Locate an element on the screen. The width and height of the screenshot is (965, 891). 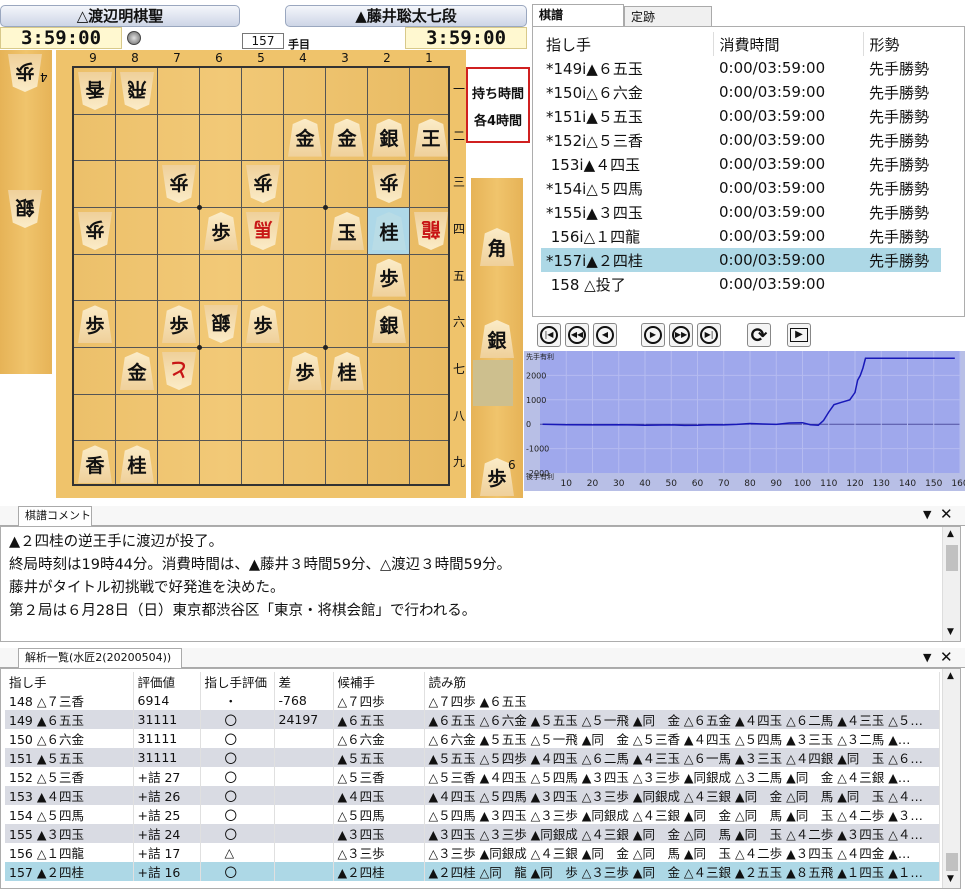
analysis-header-move: 指し手 is located at coordinates (69, 681).